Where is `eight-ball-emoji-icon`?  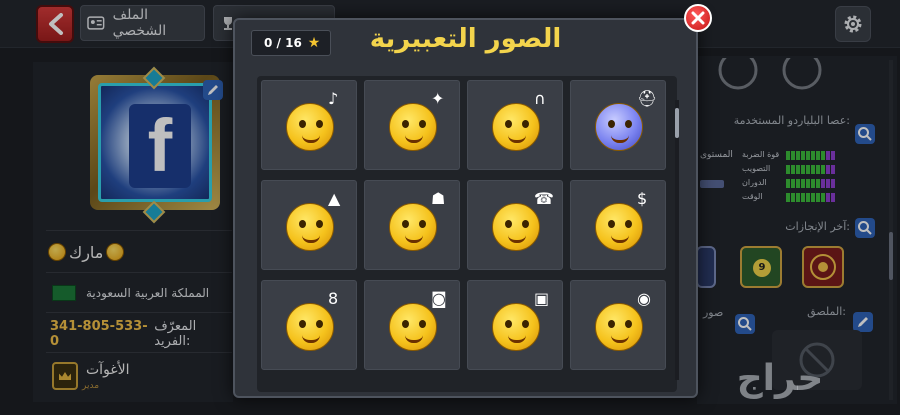 eight-ball-emoji-icon is located at coordinates (310, 327).